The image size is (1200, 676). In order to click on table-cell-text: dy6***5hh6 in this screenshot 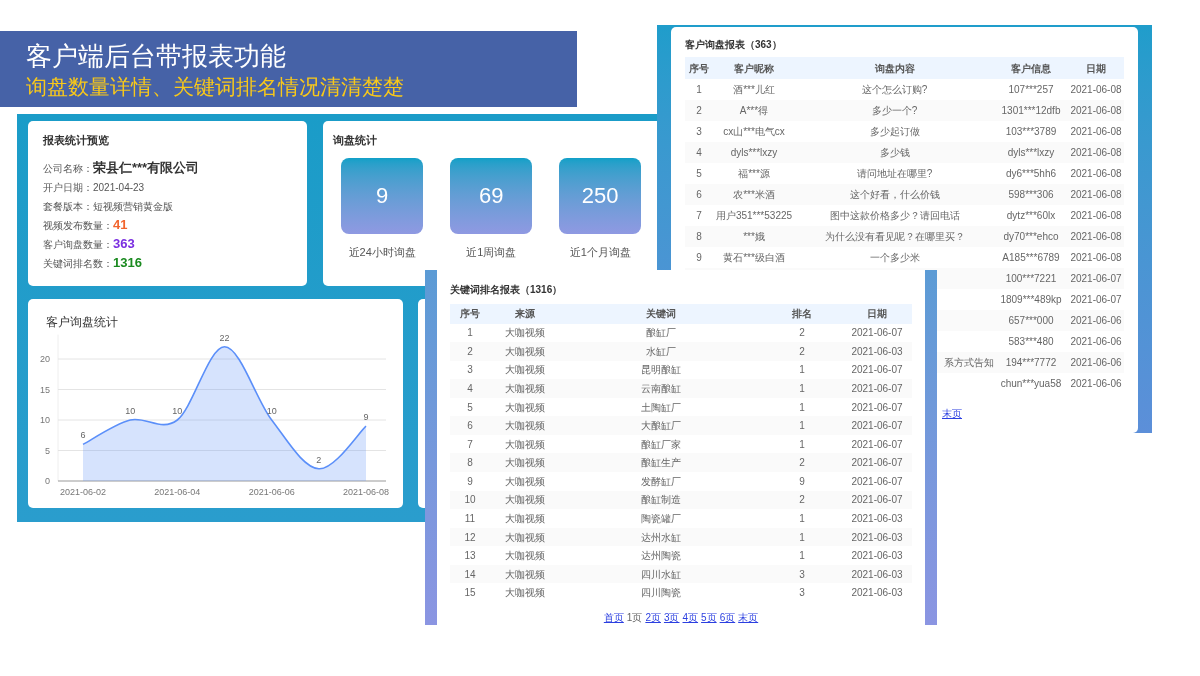, I will do `click(1030, 174)`.